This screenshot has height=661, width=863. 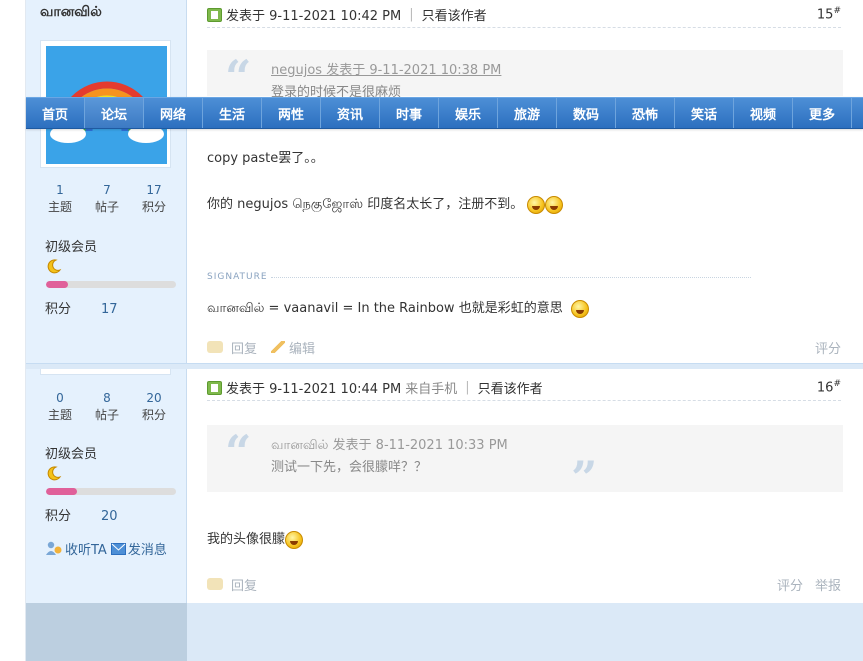 What do you see at coordinates (237, 277) in the screenshot?
I see `signature-label: SIGNATURE` at bounding box center [237, 277].